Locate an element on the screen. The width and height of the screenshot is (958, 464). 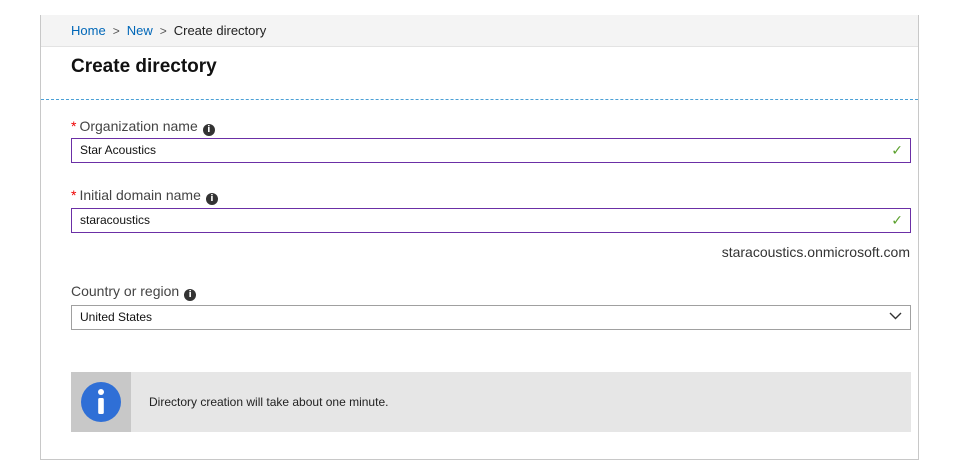
breadcrumb-current: Create directory is located at coordinates (220, 30).